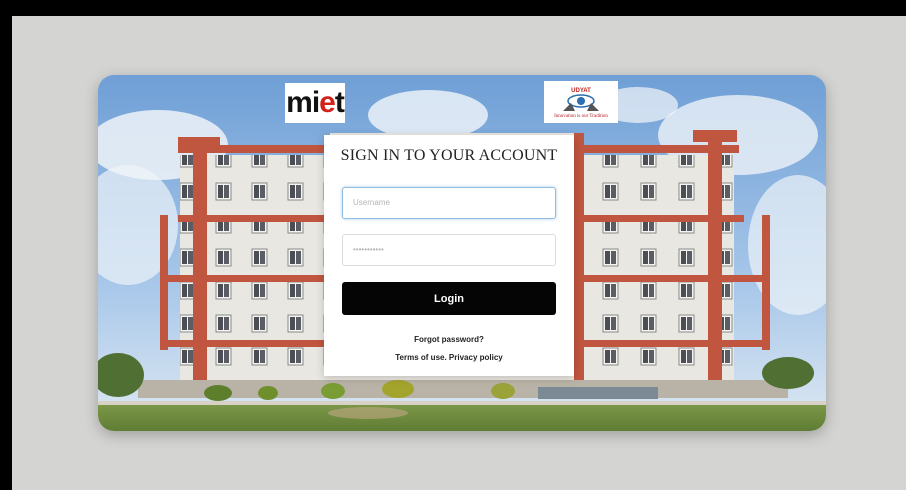 The height and width of the screenshot is (490, 906). Describe the element at coordinates (449, 155) in the screenshot. I see `login-title: SIGN IN TO YOUR ACCOUNT` at that location.